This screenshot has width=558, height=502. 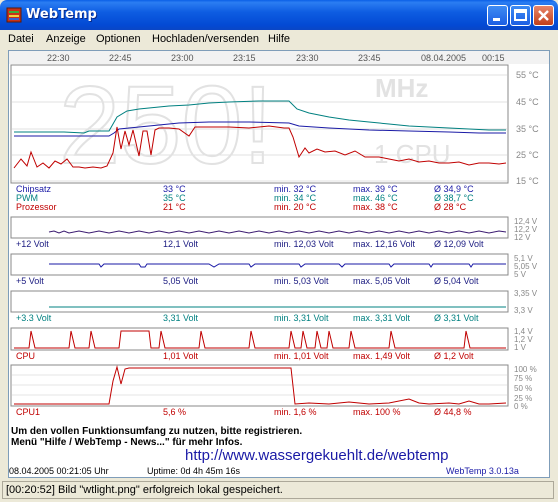 I want to click on volt33-current: 3,31 Volt, so click(x=181, y=318).